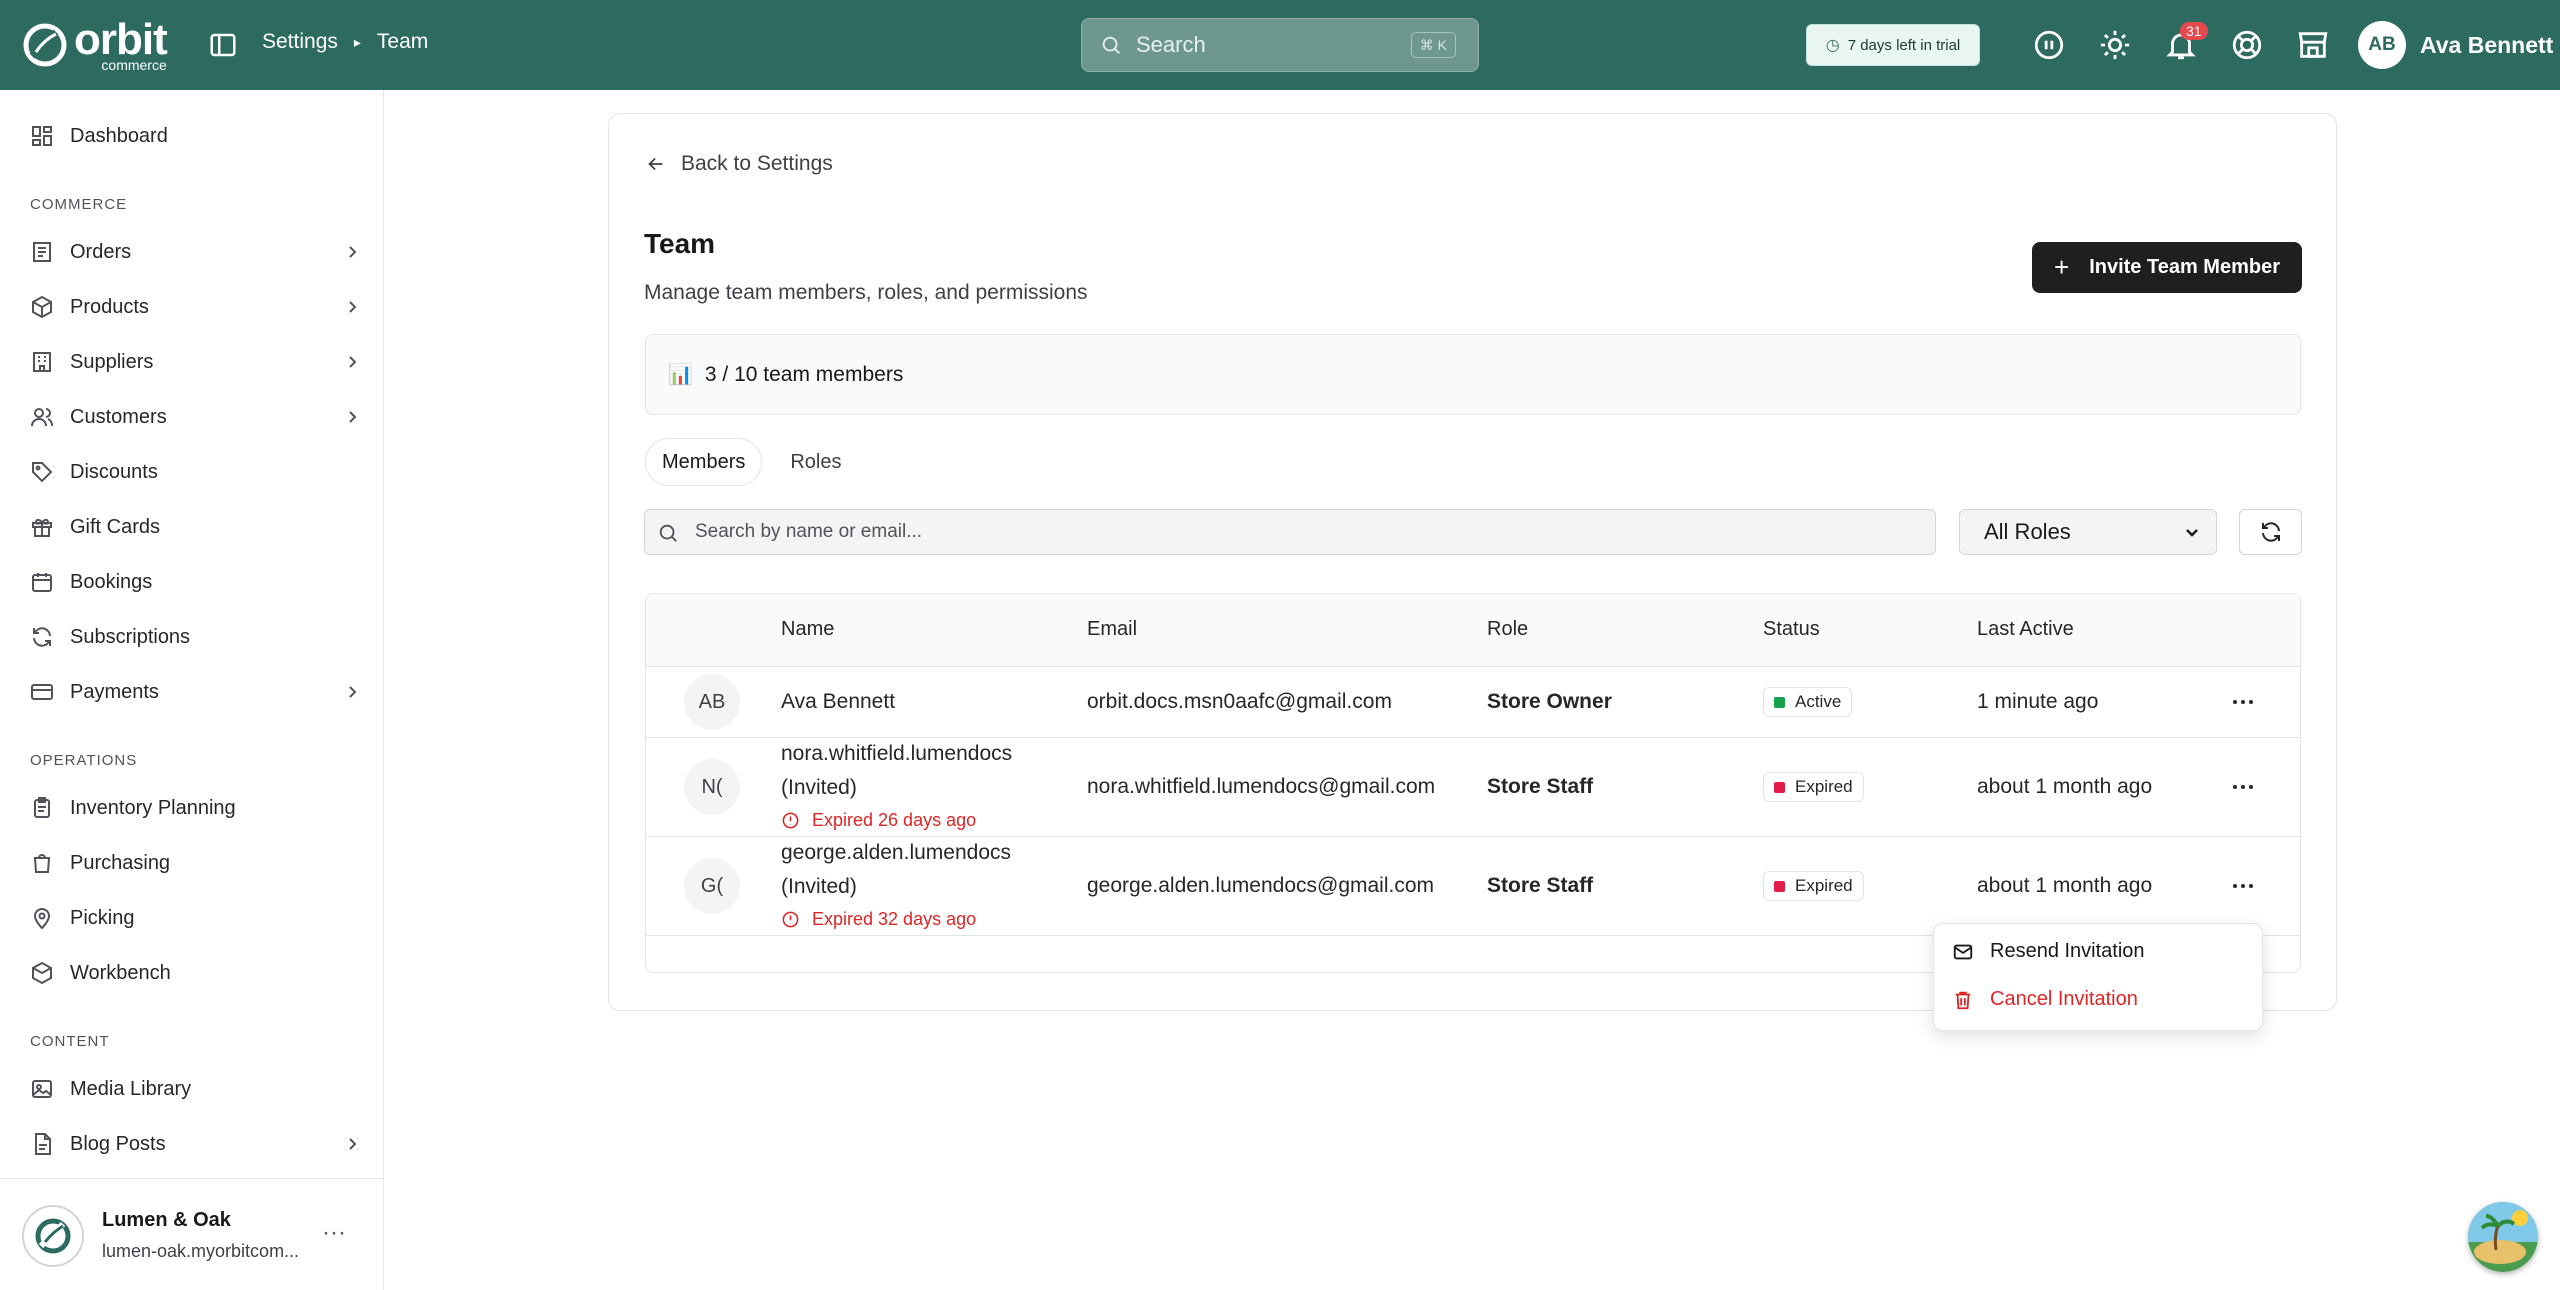 The image size is (2560, 1290). What do you see at coordinates (1261, 786) in the screenshot?
I see `member-email: nora.whitfield.lumendocs@gmail.com` at bounding box center [1261, 786].